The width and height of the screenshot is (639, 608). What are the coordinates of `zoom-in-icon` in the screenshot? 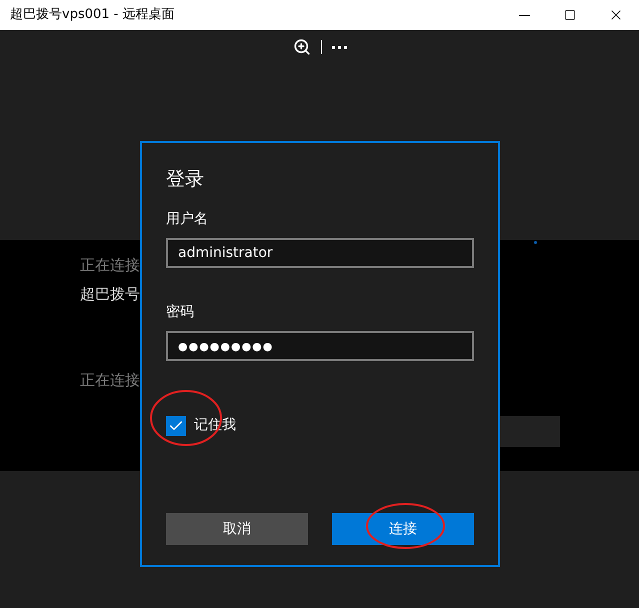 It's located at (301, 47).